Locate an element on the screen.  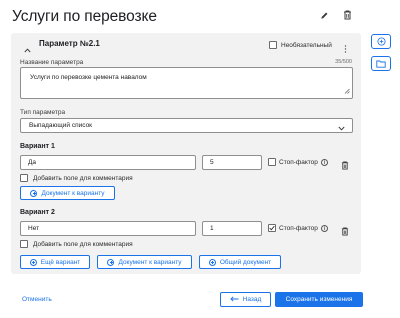
add-group-button is located at coordinates (381, 63).